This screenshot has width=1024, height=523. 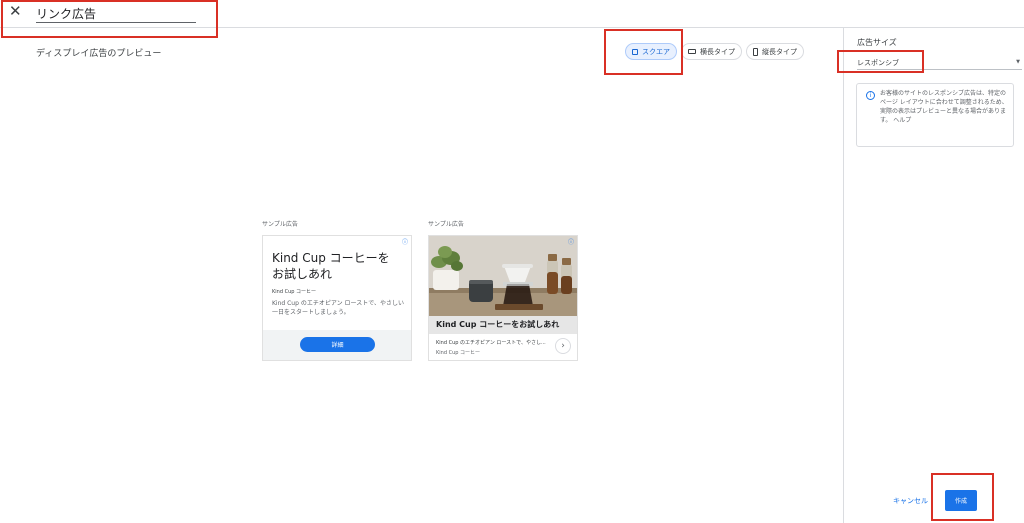 I want to click on ad-size-label: 広告サイズ, so click(x=877, y=42).